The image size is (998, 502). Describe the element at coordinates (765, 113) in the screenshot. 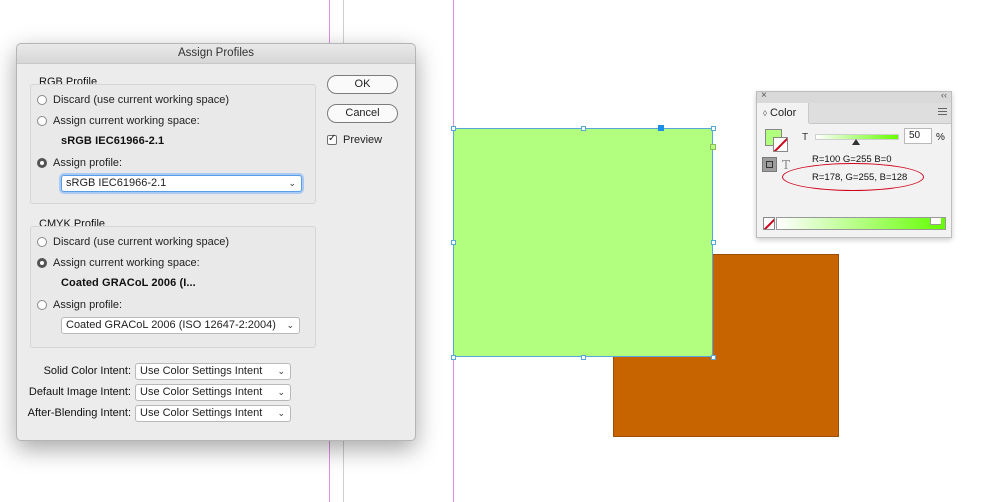

I see `tab-arrows-icon: ◊` at that location.